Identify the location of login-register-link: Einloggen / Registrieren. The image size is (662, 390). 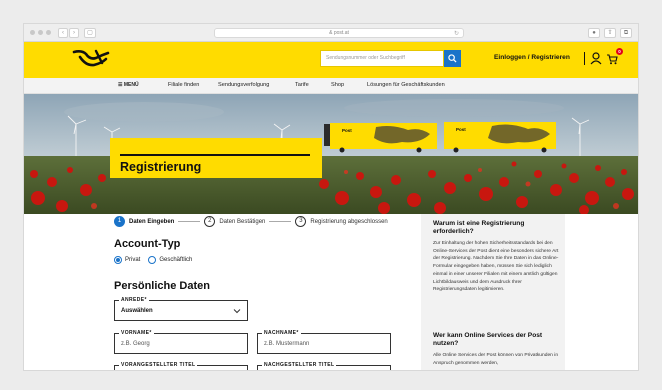
(532, 57).